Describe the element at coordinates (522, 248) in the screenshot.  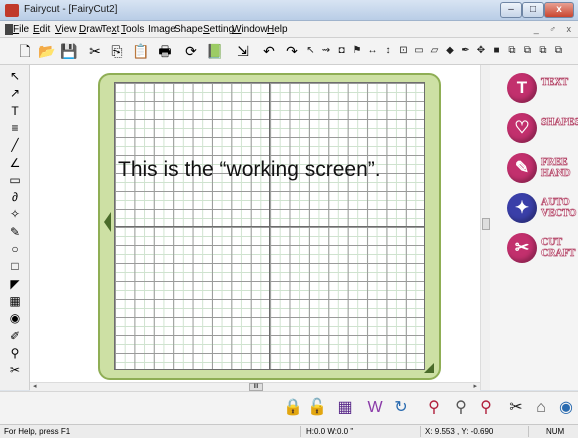
I see `cut-craft-icon: ✂` at that location.